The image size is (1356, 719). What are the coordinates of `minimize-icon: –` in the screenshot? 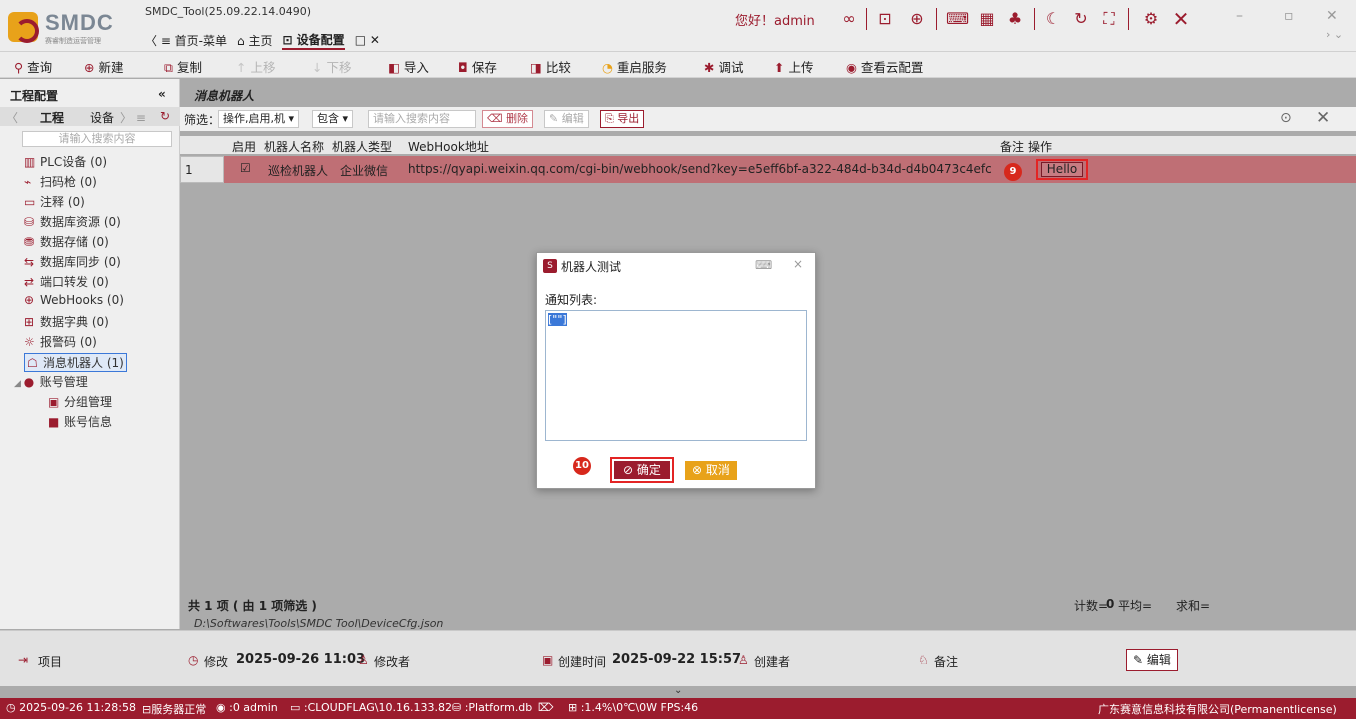 It's located at (1239, 16).